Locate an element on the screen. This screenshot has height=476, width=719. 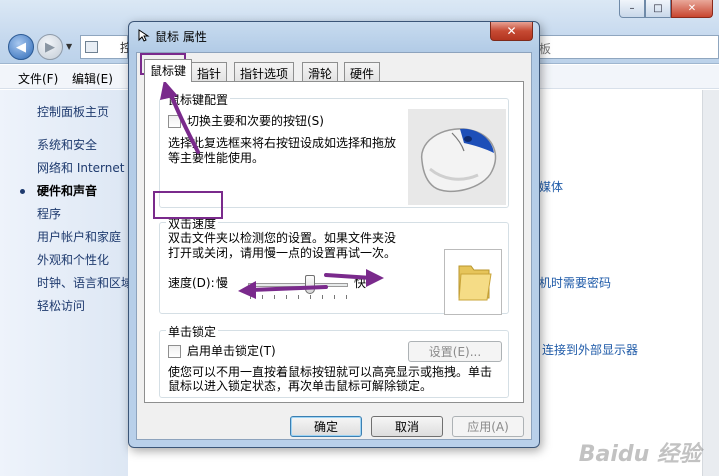
cancel-button: 取消 is located at coordinates (407, 426).